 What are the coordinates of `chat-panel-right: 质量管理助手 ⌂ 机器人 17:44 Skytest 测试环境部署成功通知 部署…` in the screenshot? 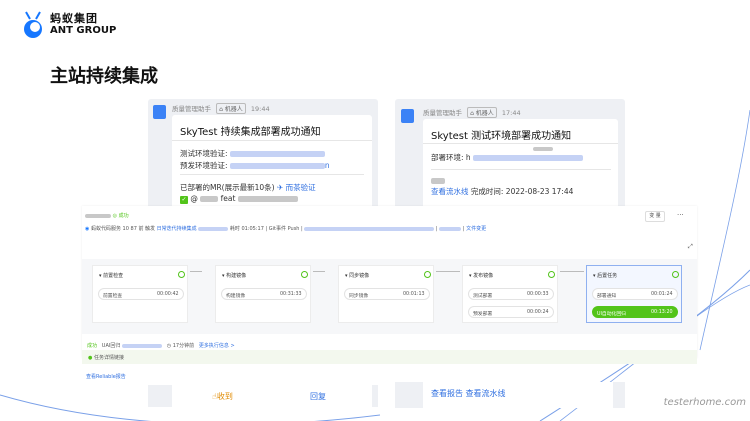 It's located at (510, 154).